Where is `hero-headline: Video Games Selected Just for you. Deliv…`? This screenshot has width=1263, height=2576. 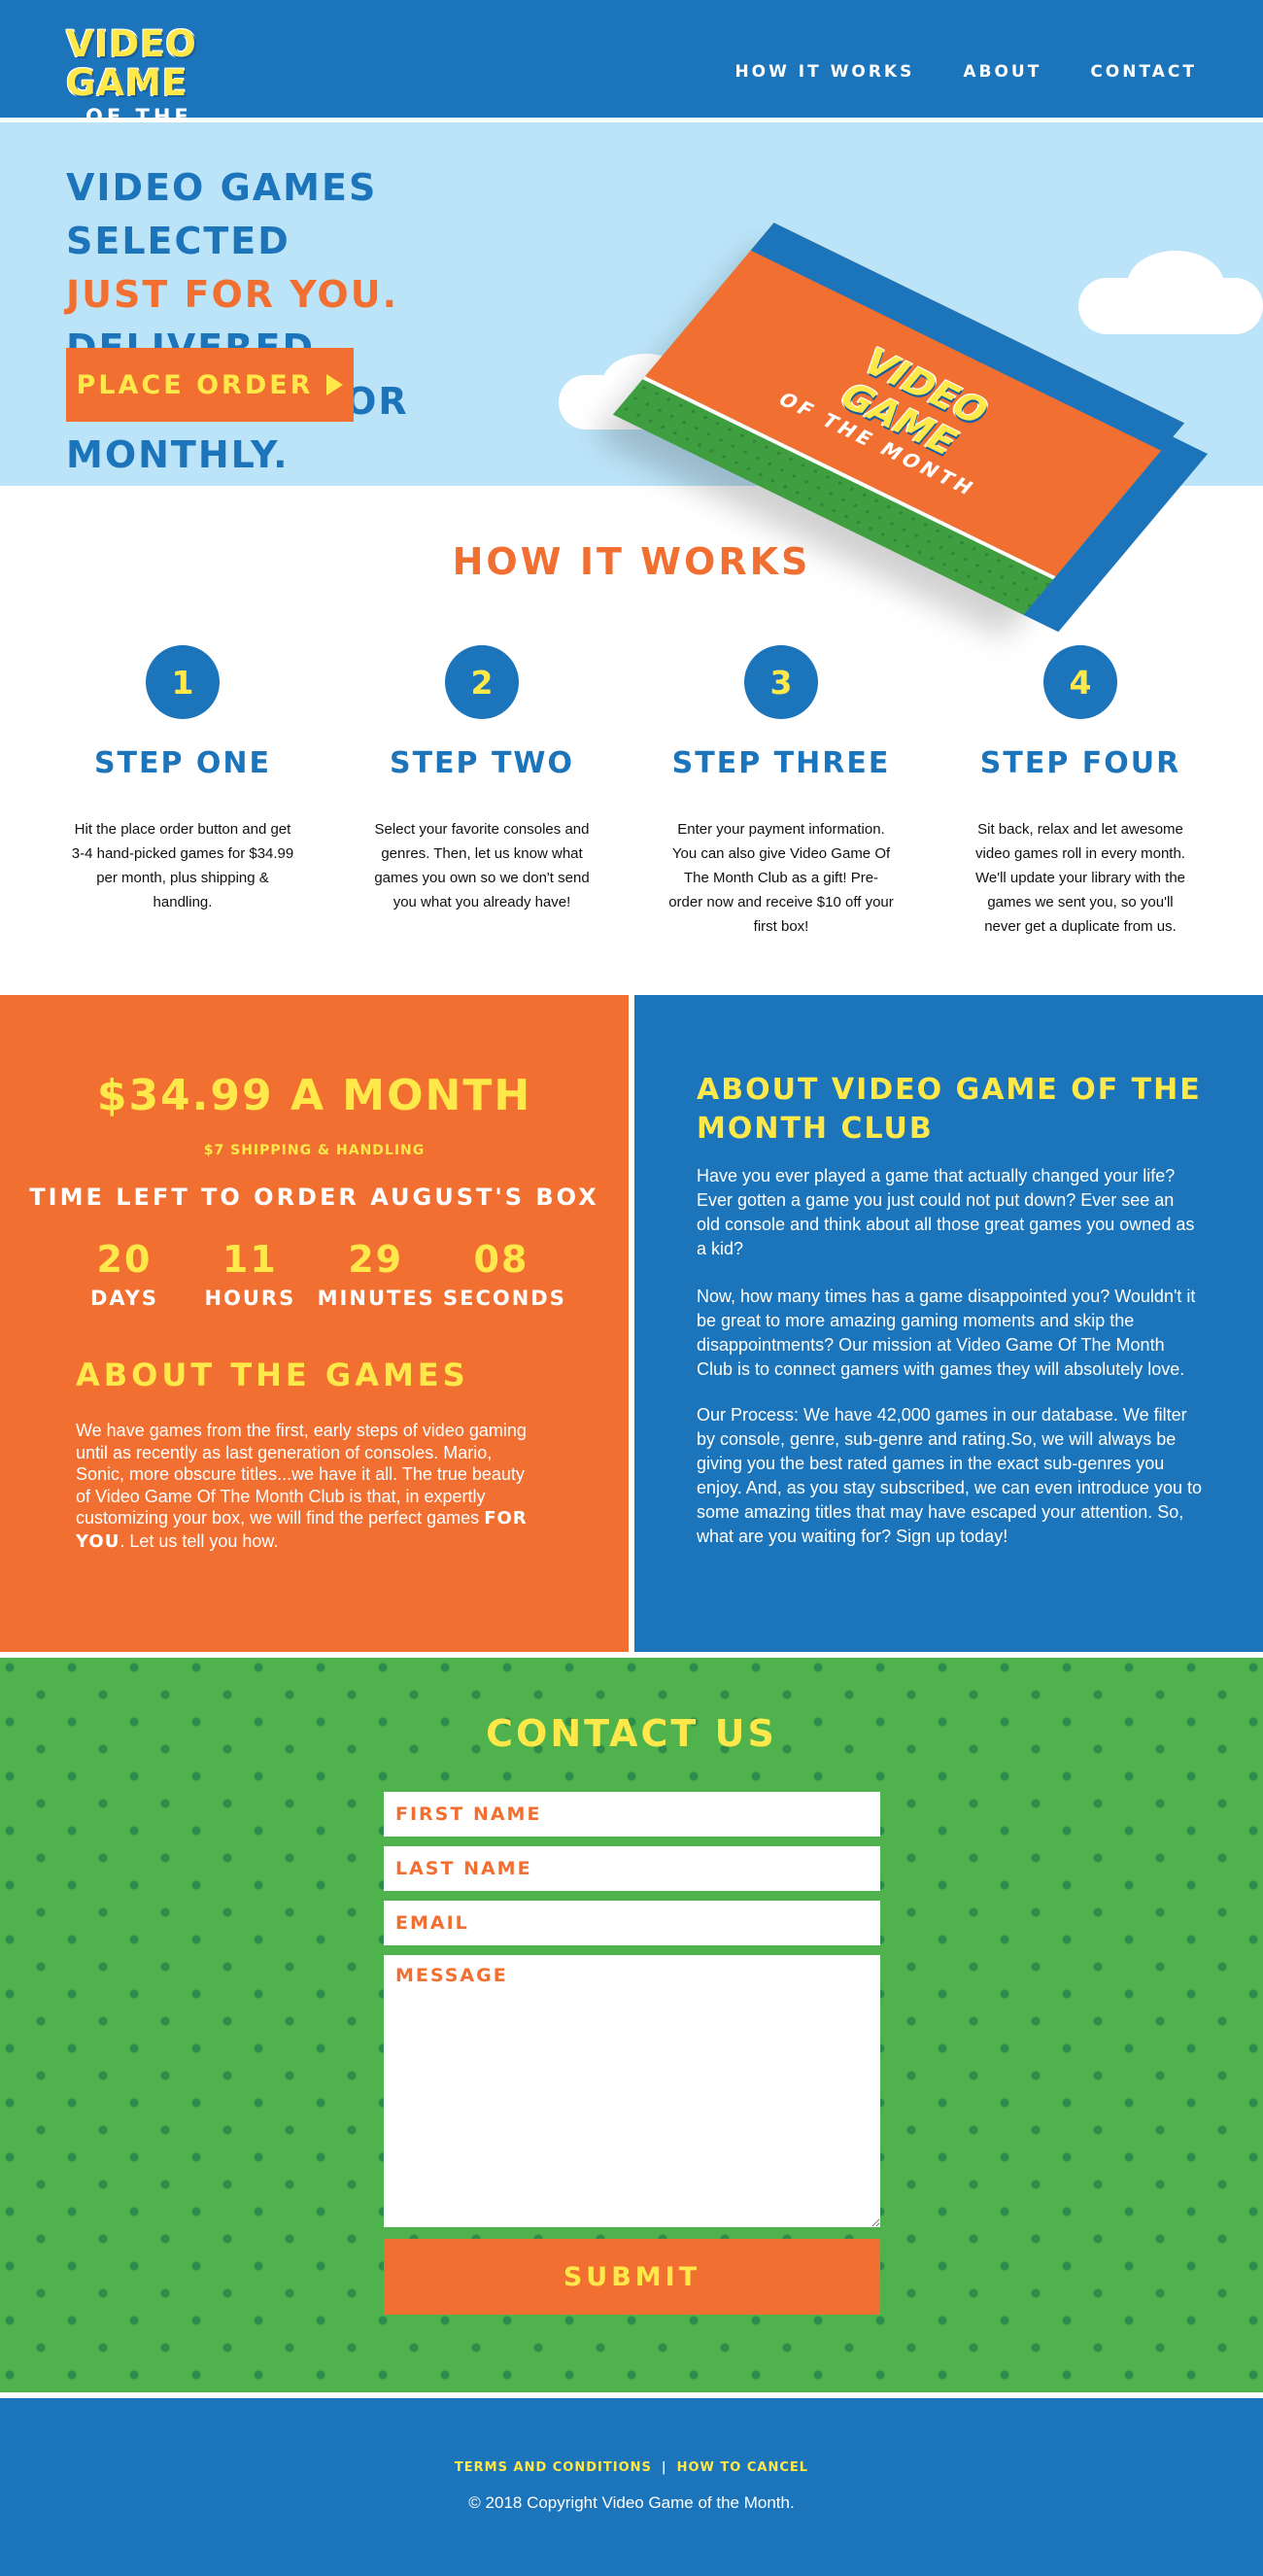 hero-headline: Video Games Selected Just for you. Deliv… is located at coordinates (309, 321).